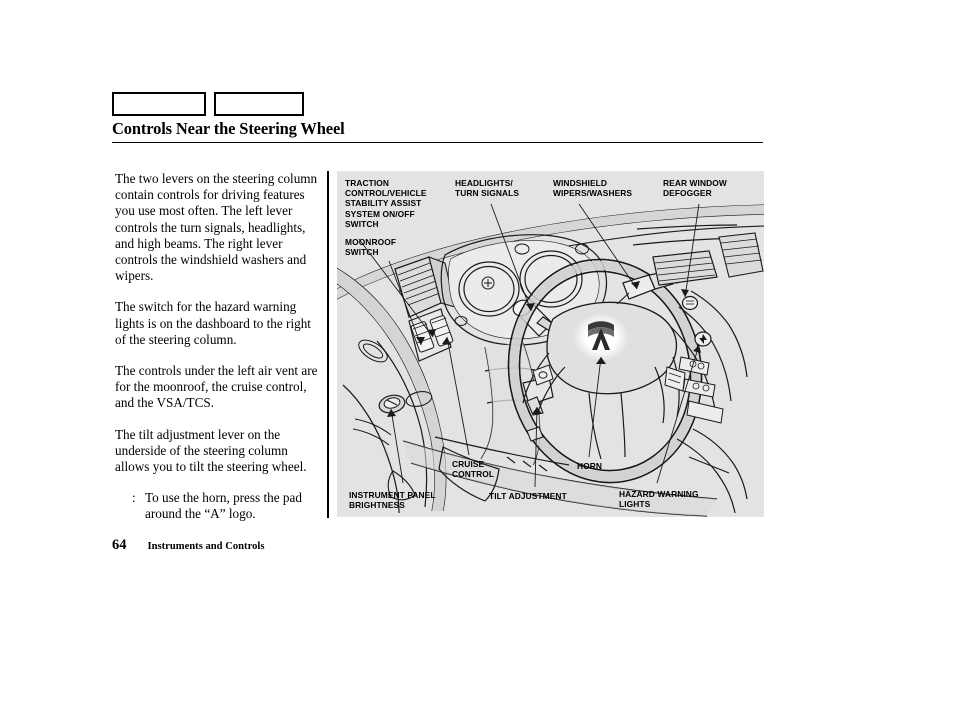  I want to click on page-title: Controls Near the Steering Wheel, so click(228, 128).